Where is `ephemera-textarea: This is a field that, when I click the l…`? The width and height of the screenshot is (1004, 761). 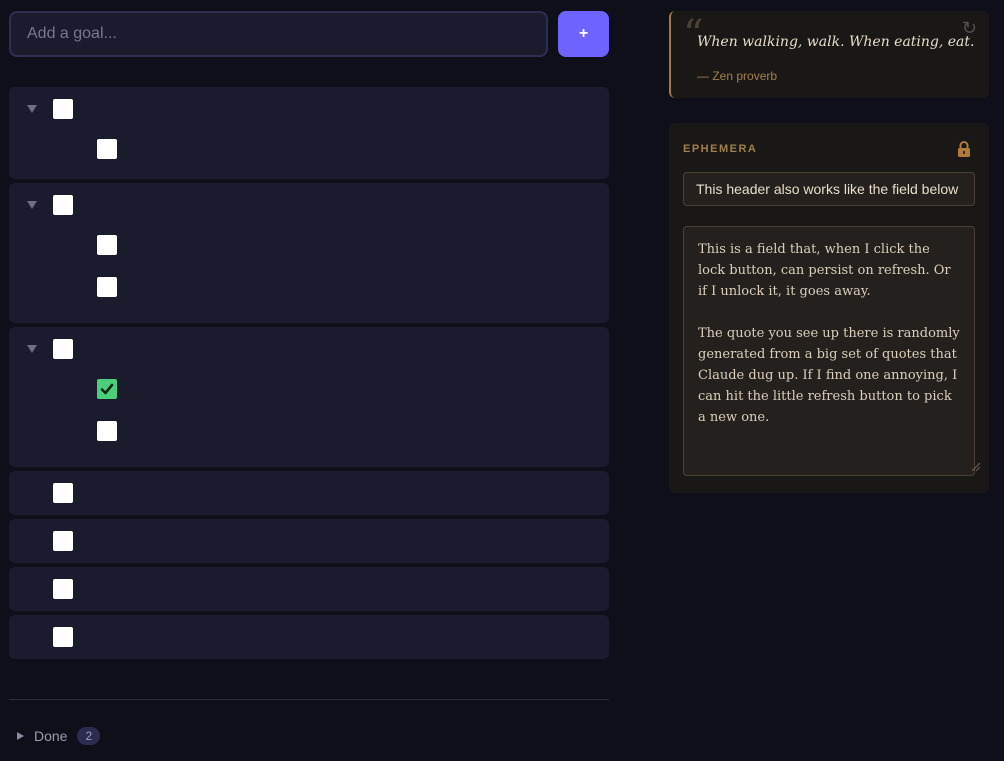
ephemera-textarea: This is a field that, when I click the l… is located at coordinates (829, 351).